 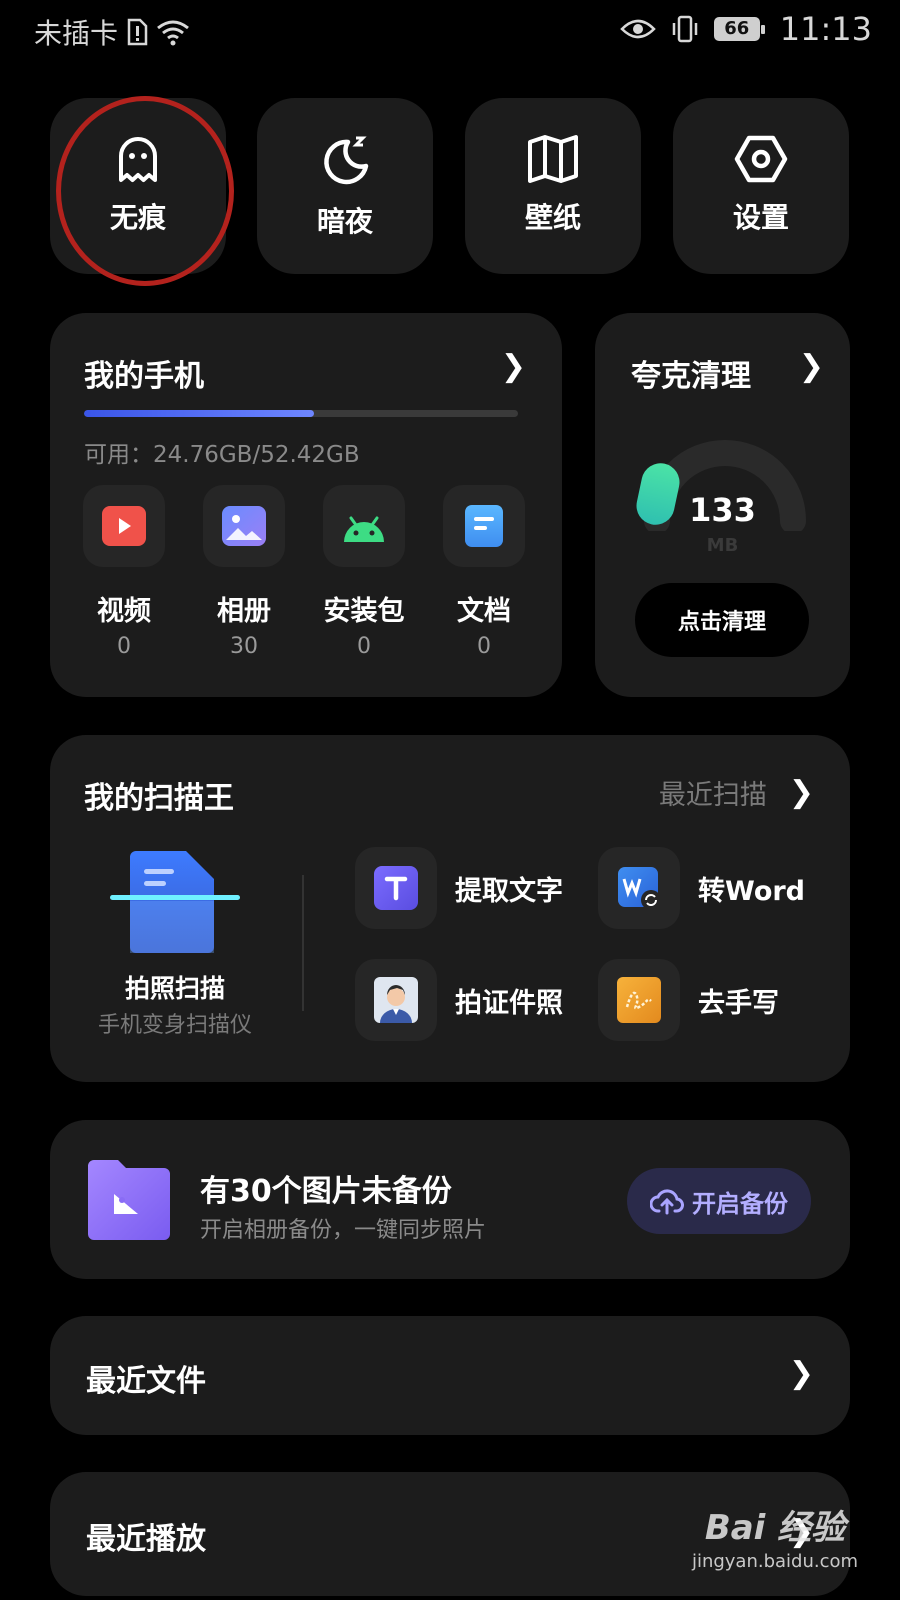 I want to click on clean-now-button: 点击清理, so click(x=722, y=620).